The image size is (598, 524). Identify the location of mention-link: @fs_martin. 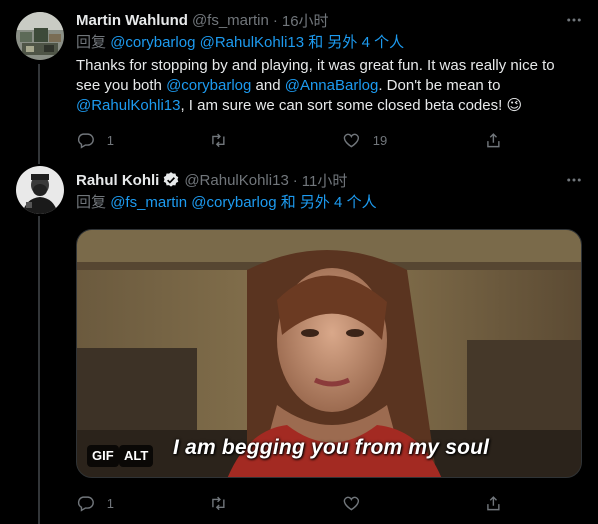
(148, 202).